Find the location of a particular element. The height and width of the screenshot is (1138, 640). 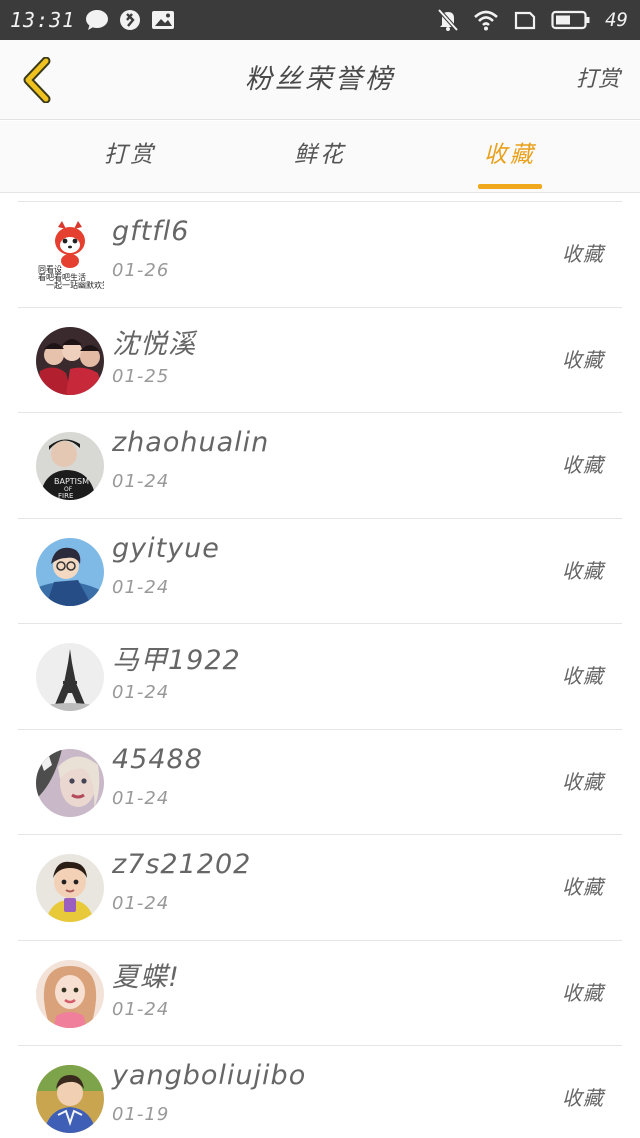

battery-icon is located at coordinates (571, 20).